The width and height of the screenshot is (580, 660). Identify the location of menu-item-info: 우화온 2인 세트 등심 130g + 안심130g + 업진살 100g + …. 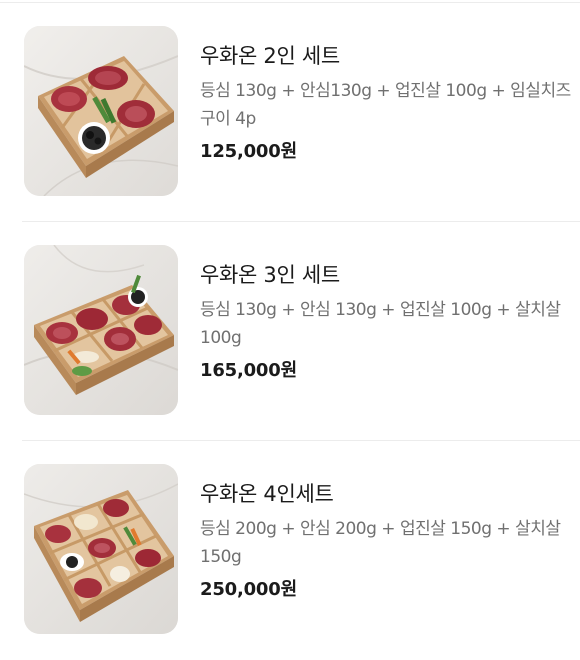
(388, 103).